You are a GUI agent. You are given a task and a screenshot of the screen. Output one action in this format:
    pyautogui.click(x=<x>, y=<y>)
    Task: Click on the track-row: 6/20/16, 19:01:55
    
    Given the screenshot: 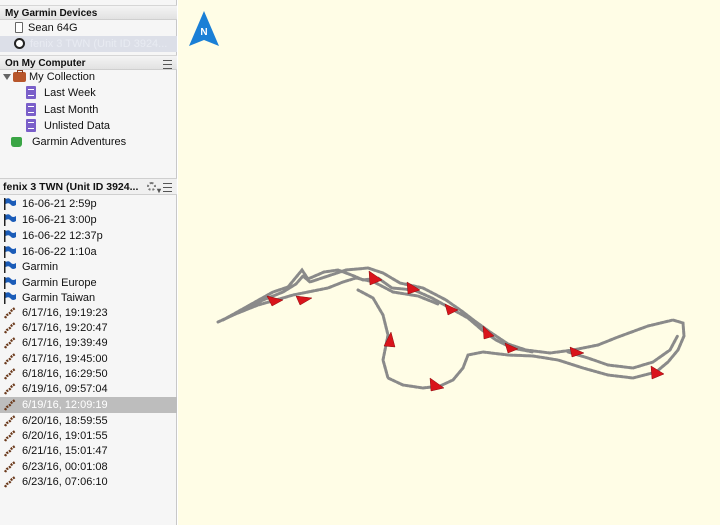 What is the action you would take?
    pyautogui.click(x=88, y=436)
    